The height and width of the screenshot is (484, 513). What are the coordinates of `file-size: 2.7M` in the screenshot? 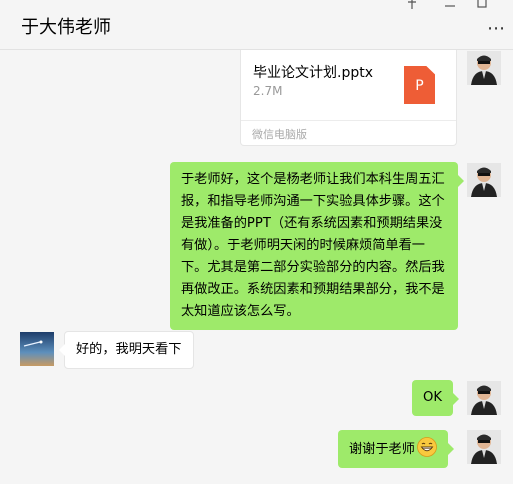 It's located at (268, 91).